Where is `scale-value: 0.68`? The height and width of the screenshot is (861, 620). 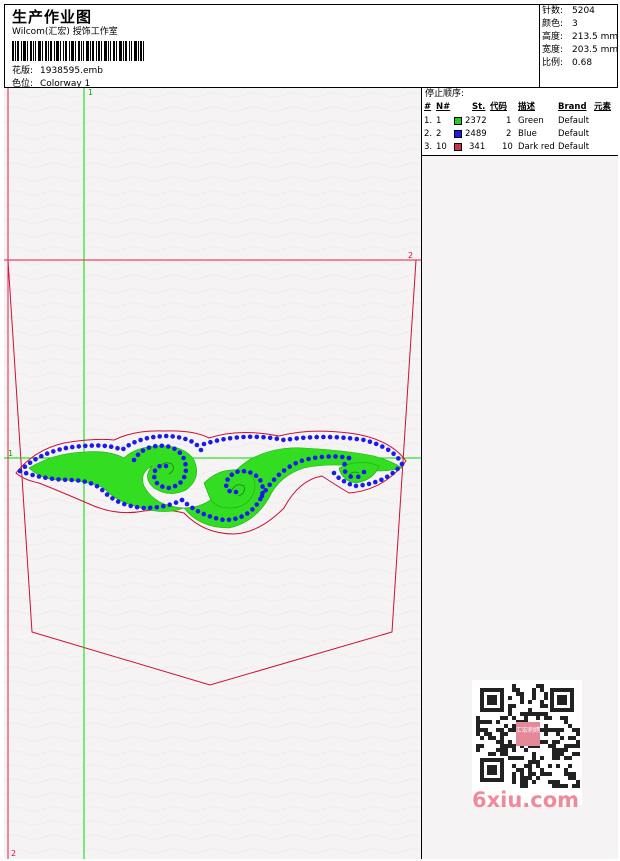
scale-value: 0.68 is located at coordinates (582, 63).